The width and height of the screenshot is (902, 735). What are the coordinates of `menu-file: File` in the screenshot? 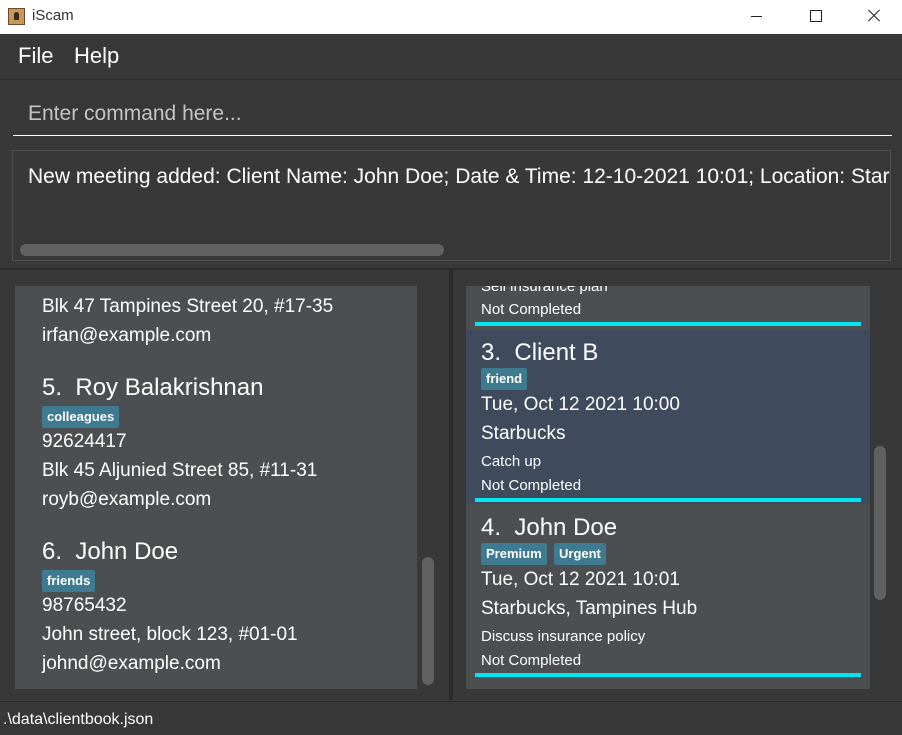 It's located at (35, 56).